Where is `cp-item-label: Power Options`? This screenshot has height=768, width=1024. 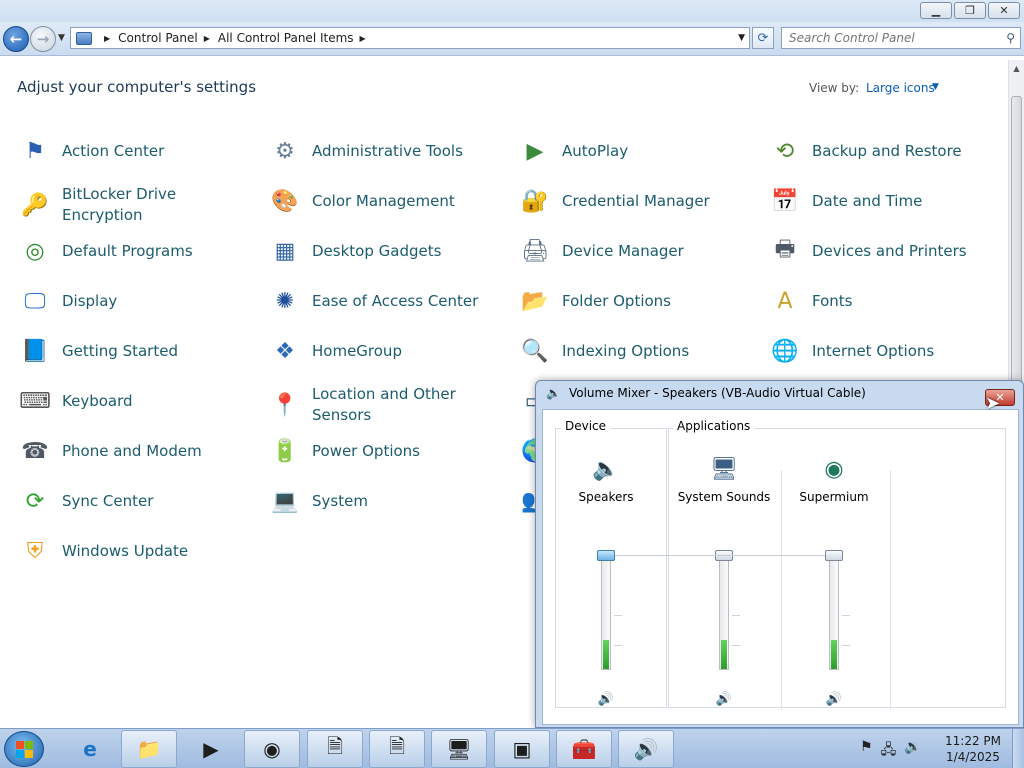
cp-item-label: Power Options is located at coordinates (366, 451).